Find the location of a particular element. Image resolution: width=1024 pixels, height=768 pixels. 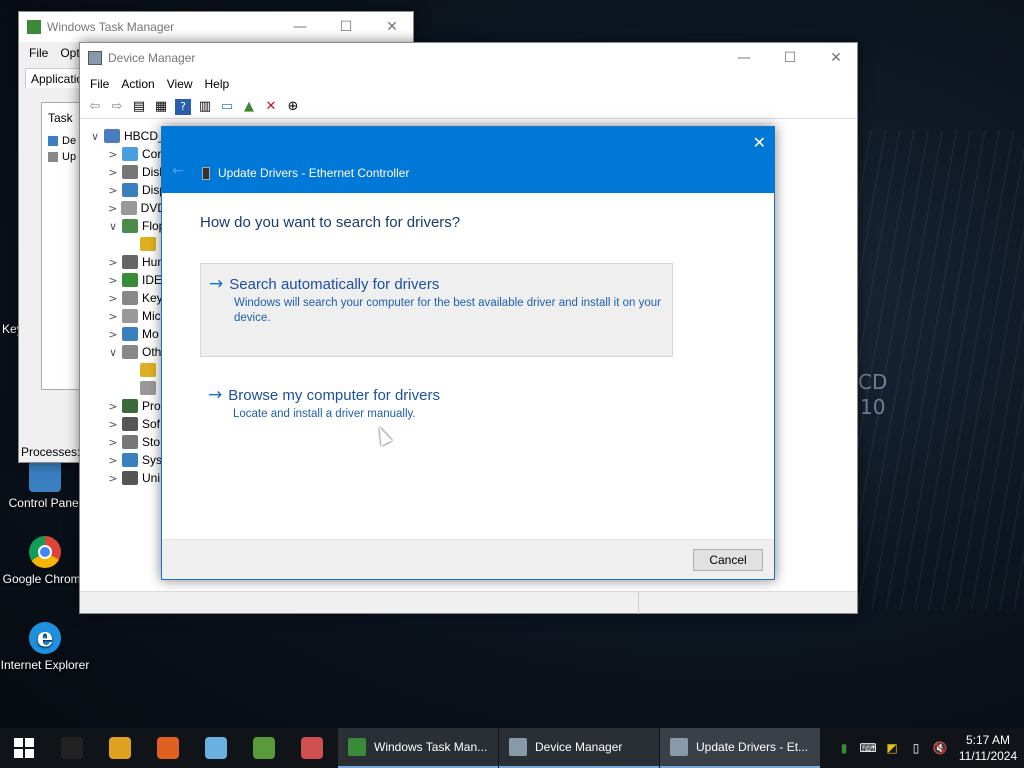

start-button is located at coordinates (24, 748).